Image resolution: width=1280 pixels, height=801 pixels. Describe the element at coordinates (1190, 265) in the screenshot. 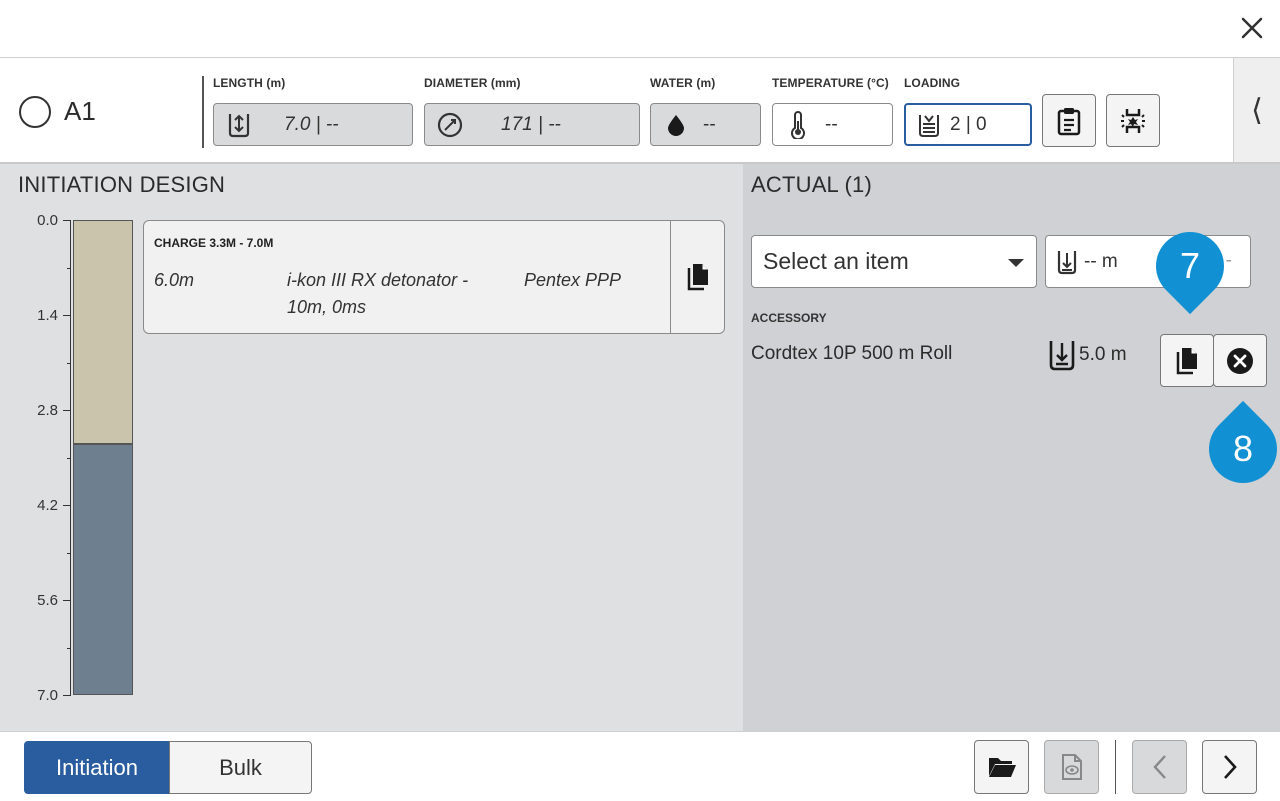

I see `callout-number-7: 7` at that location.